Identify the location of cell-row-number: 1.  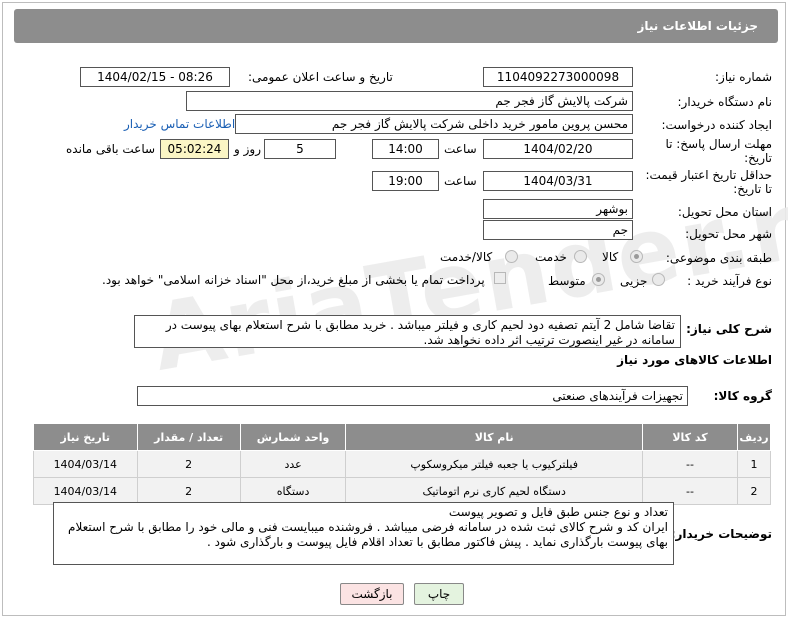
(754, 464).